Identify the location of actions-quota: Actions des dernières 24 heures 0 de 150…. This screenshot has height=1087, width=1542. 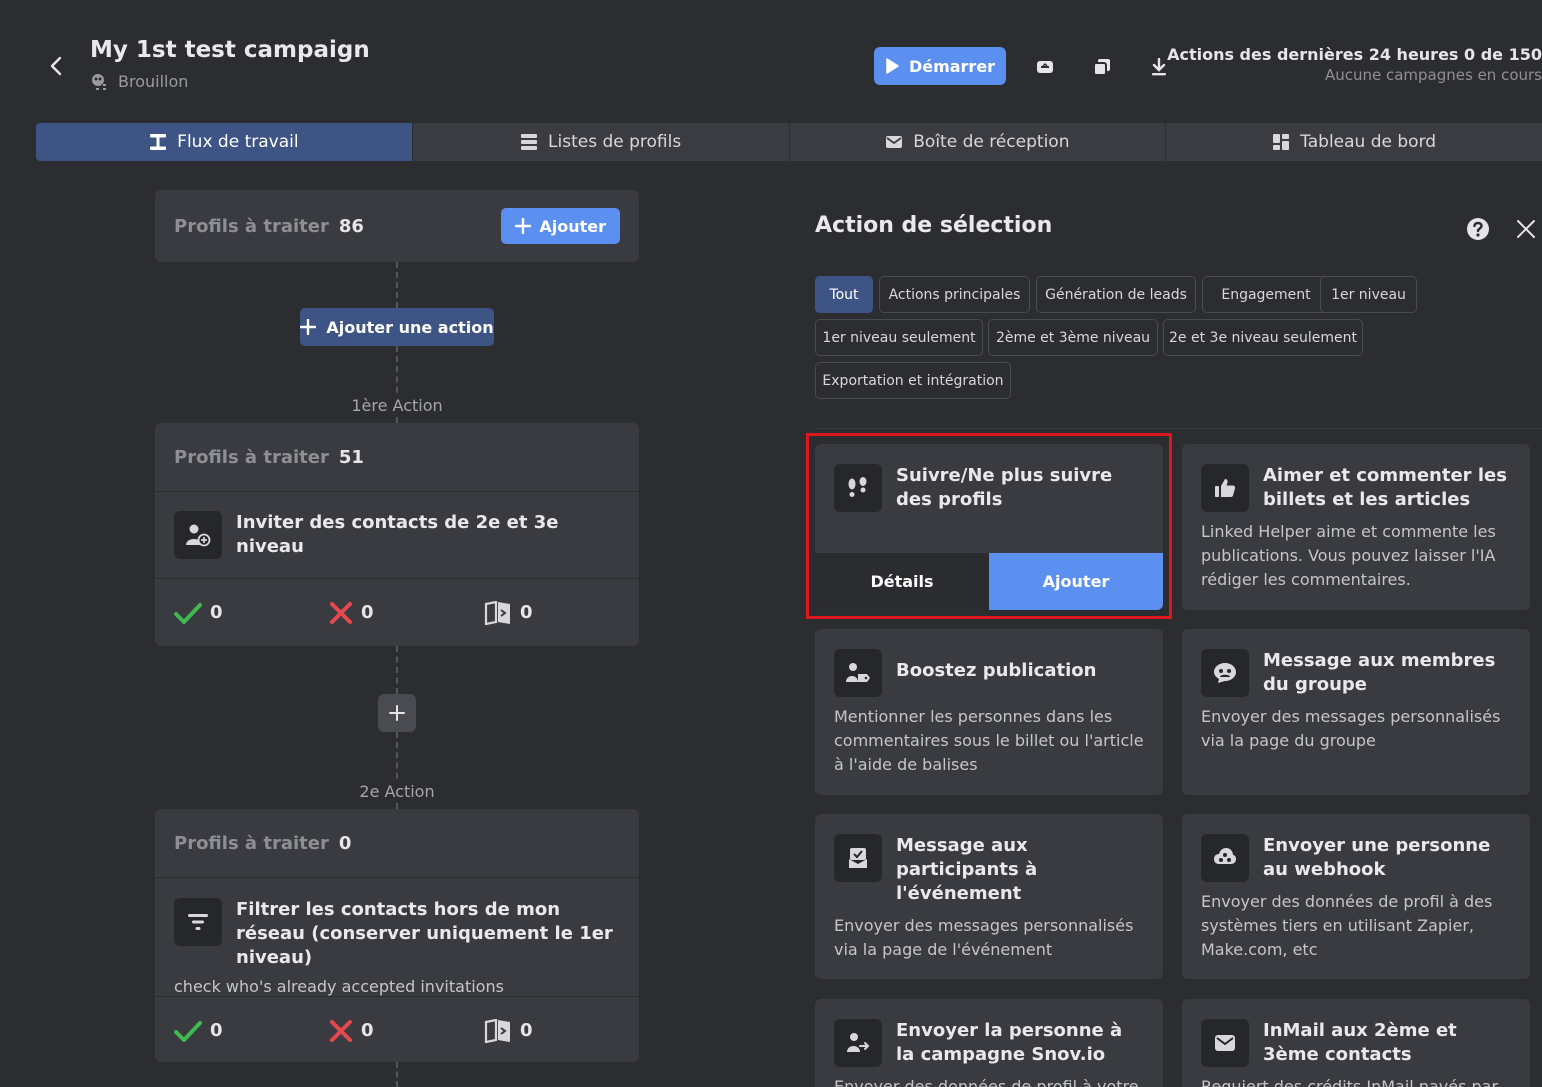
(1354, 64).